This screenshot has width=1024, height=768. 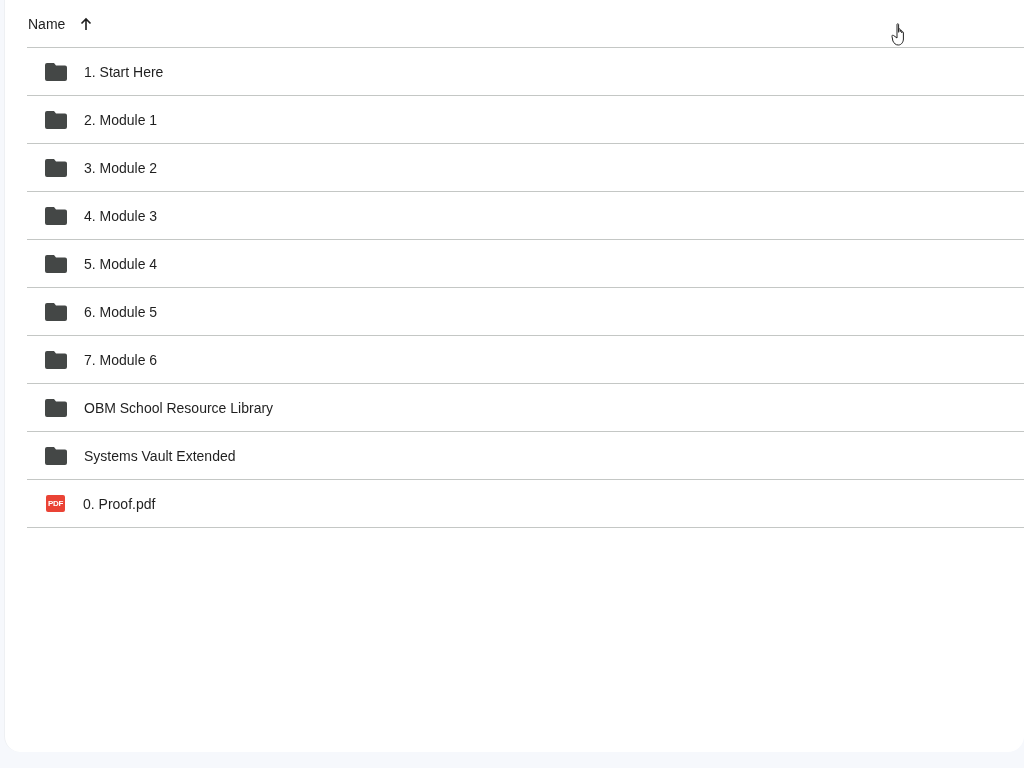 I want to click on file-name: 0. Proof.pdf, so click(x=119, y=503).